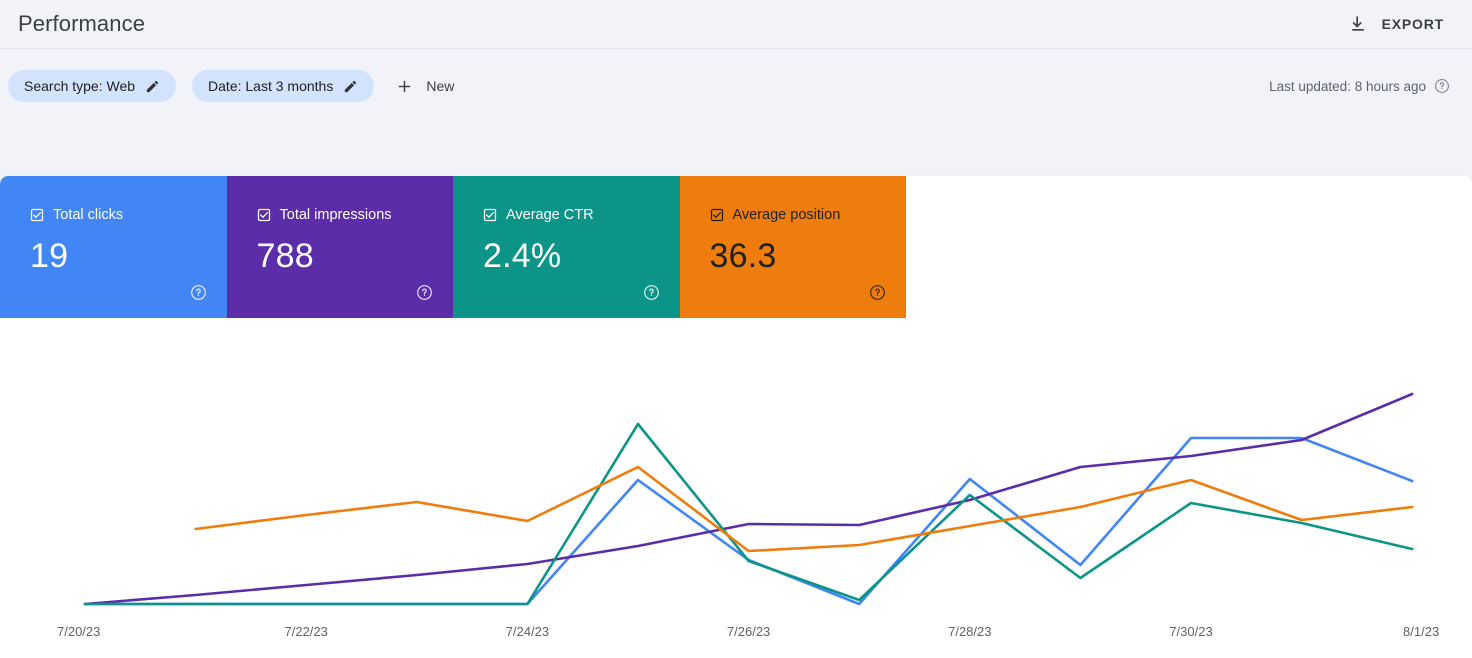 This screenshot has height=658, width=1472. What do you see at coordinates (1358, 24) in the screenshot?
I see `download-icon` at bounding box center [1358, 24].